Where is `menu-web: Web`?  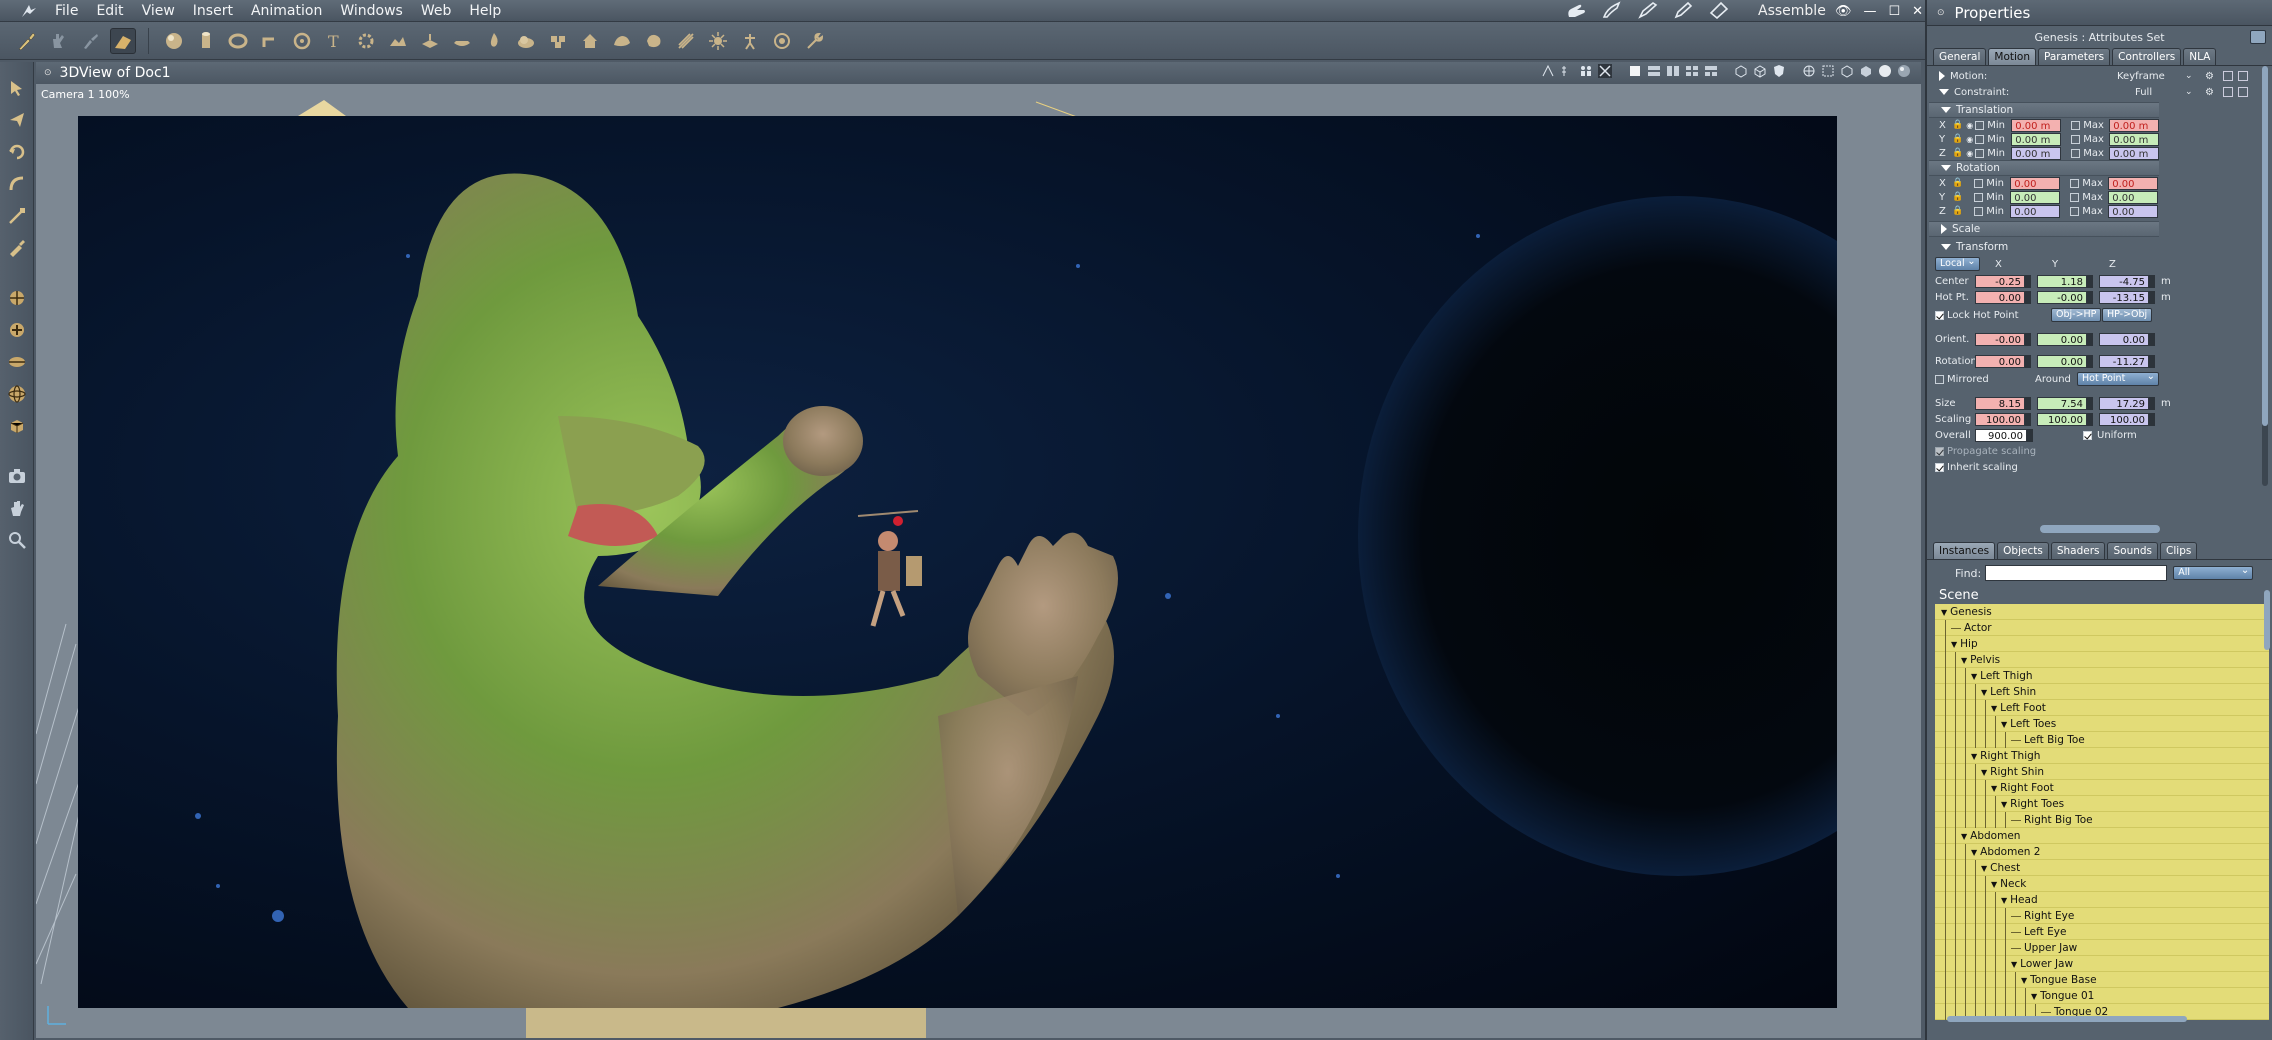
menu-web: Web is located at coordinates (436, 11).